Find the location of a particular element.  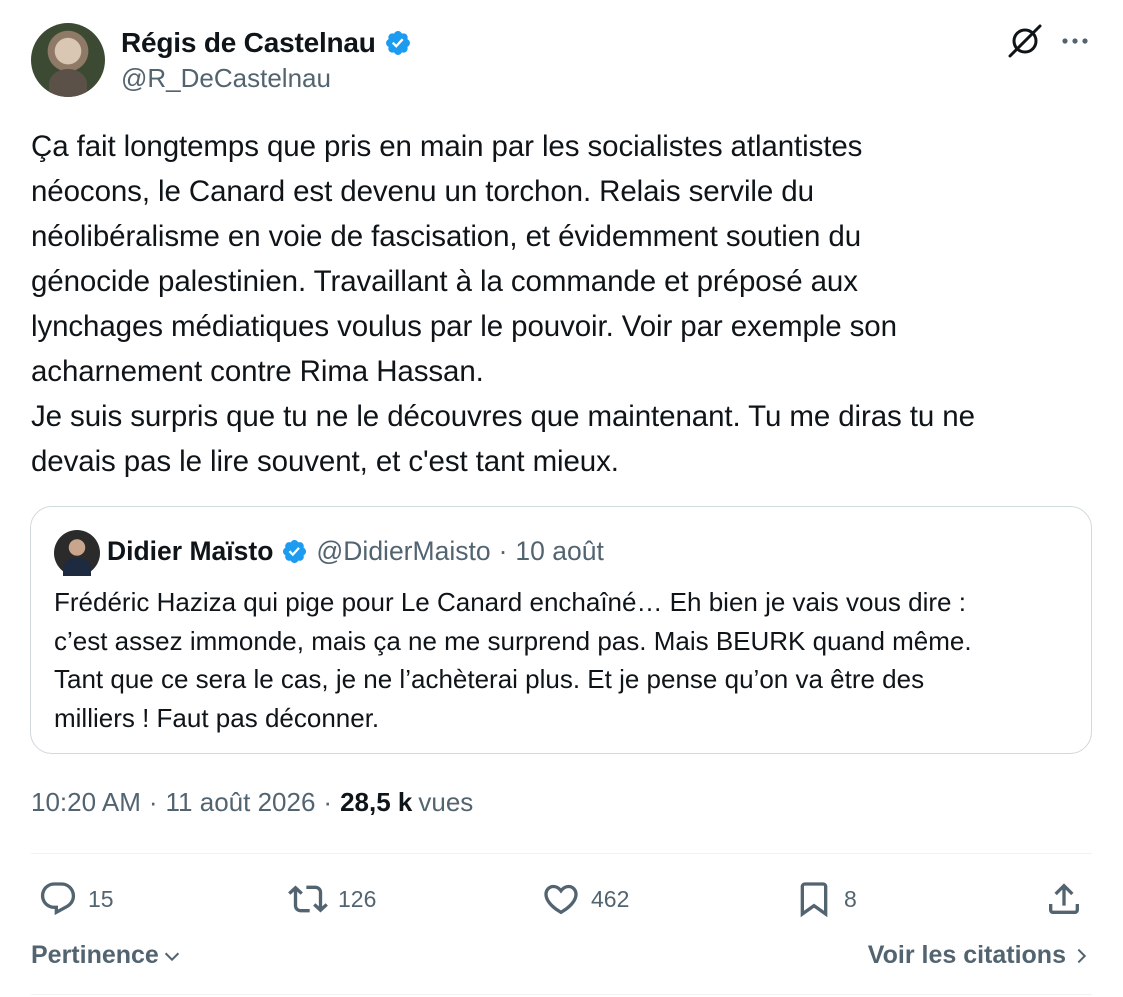

quoted-date: 10 août is located at coordinates (559, 551).